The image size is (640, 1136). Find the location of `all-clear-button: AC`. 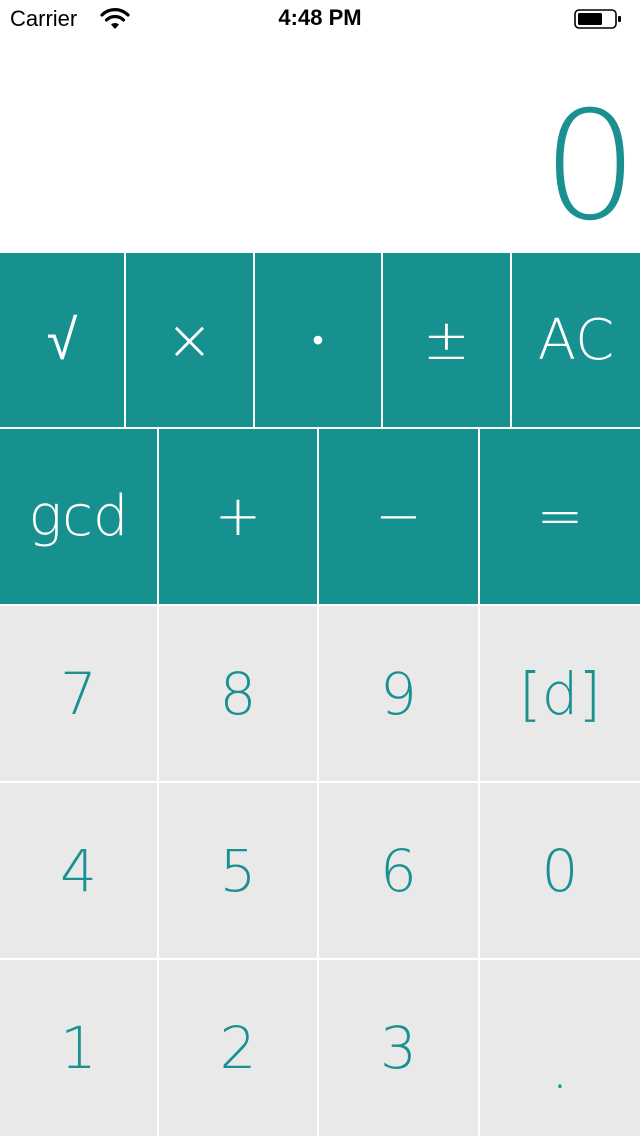

all-clear-button: AC is located at coordinates (576, 340).